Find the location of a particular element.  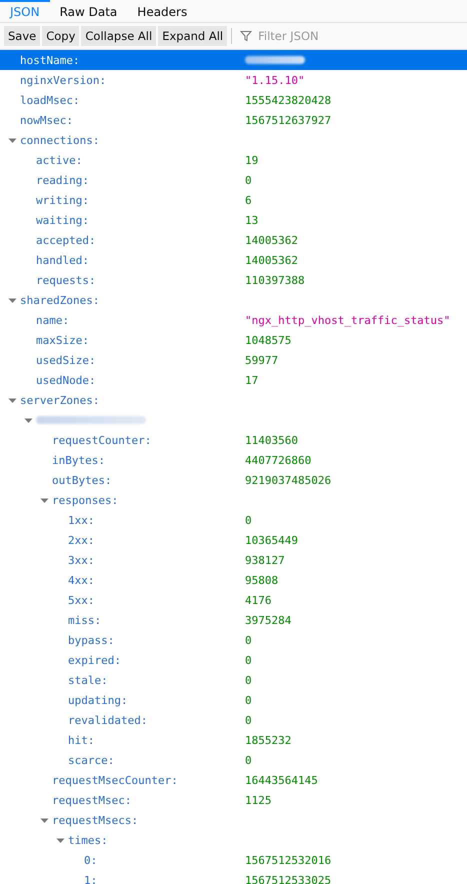

json-key: requestMsecs: is located at coordinates (95, 820).